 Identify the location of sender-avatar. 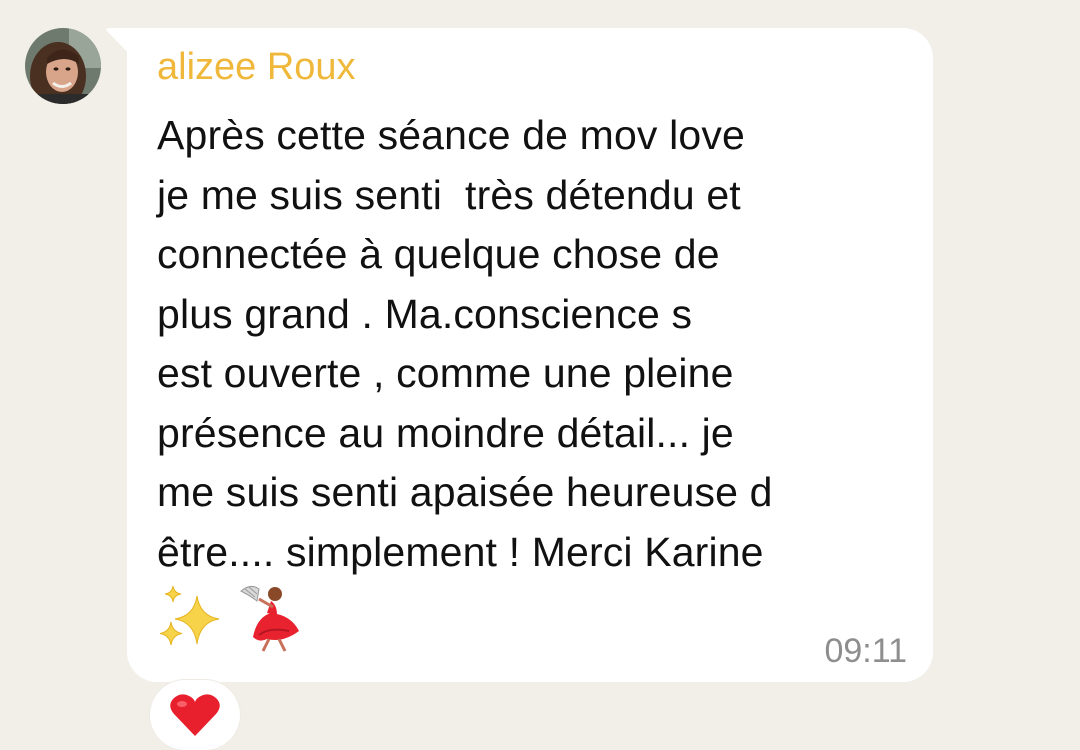
(63, 66).